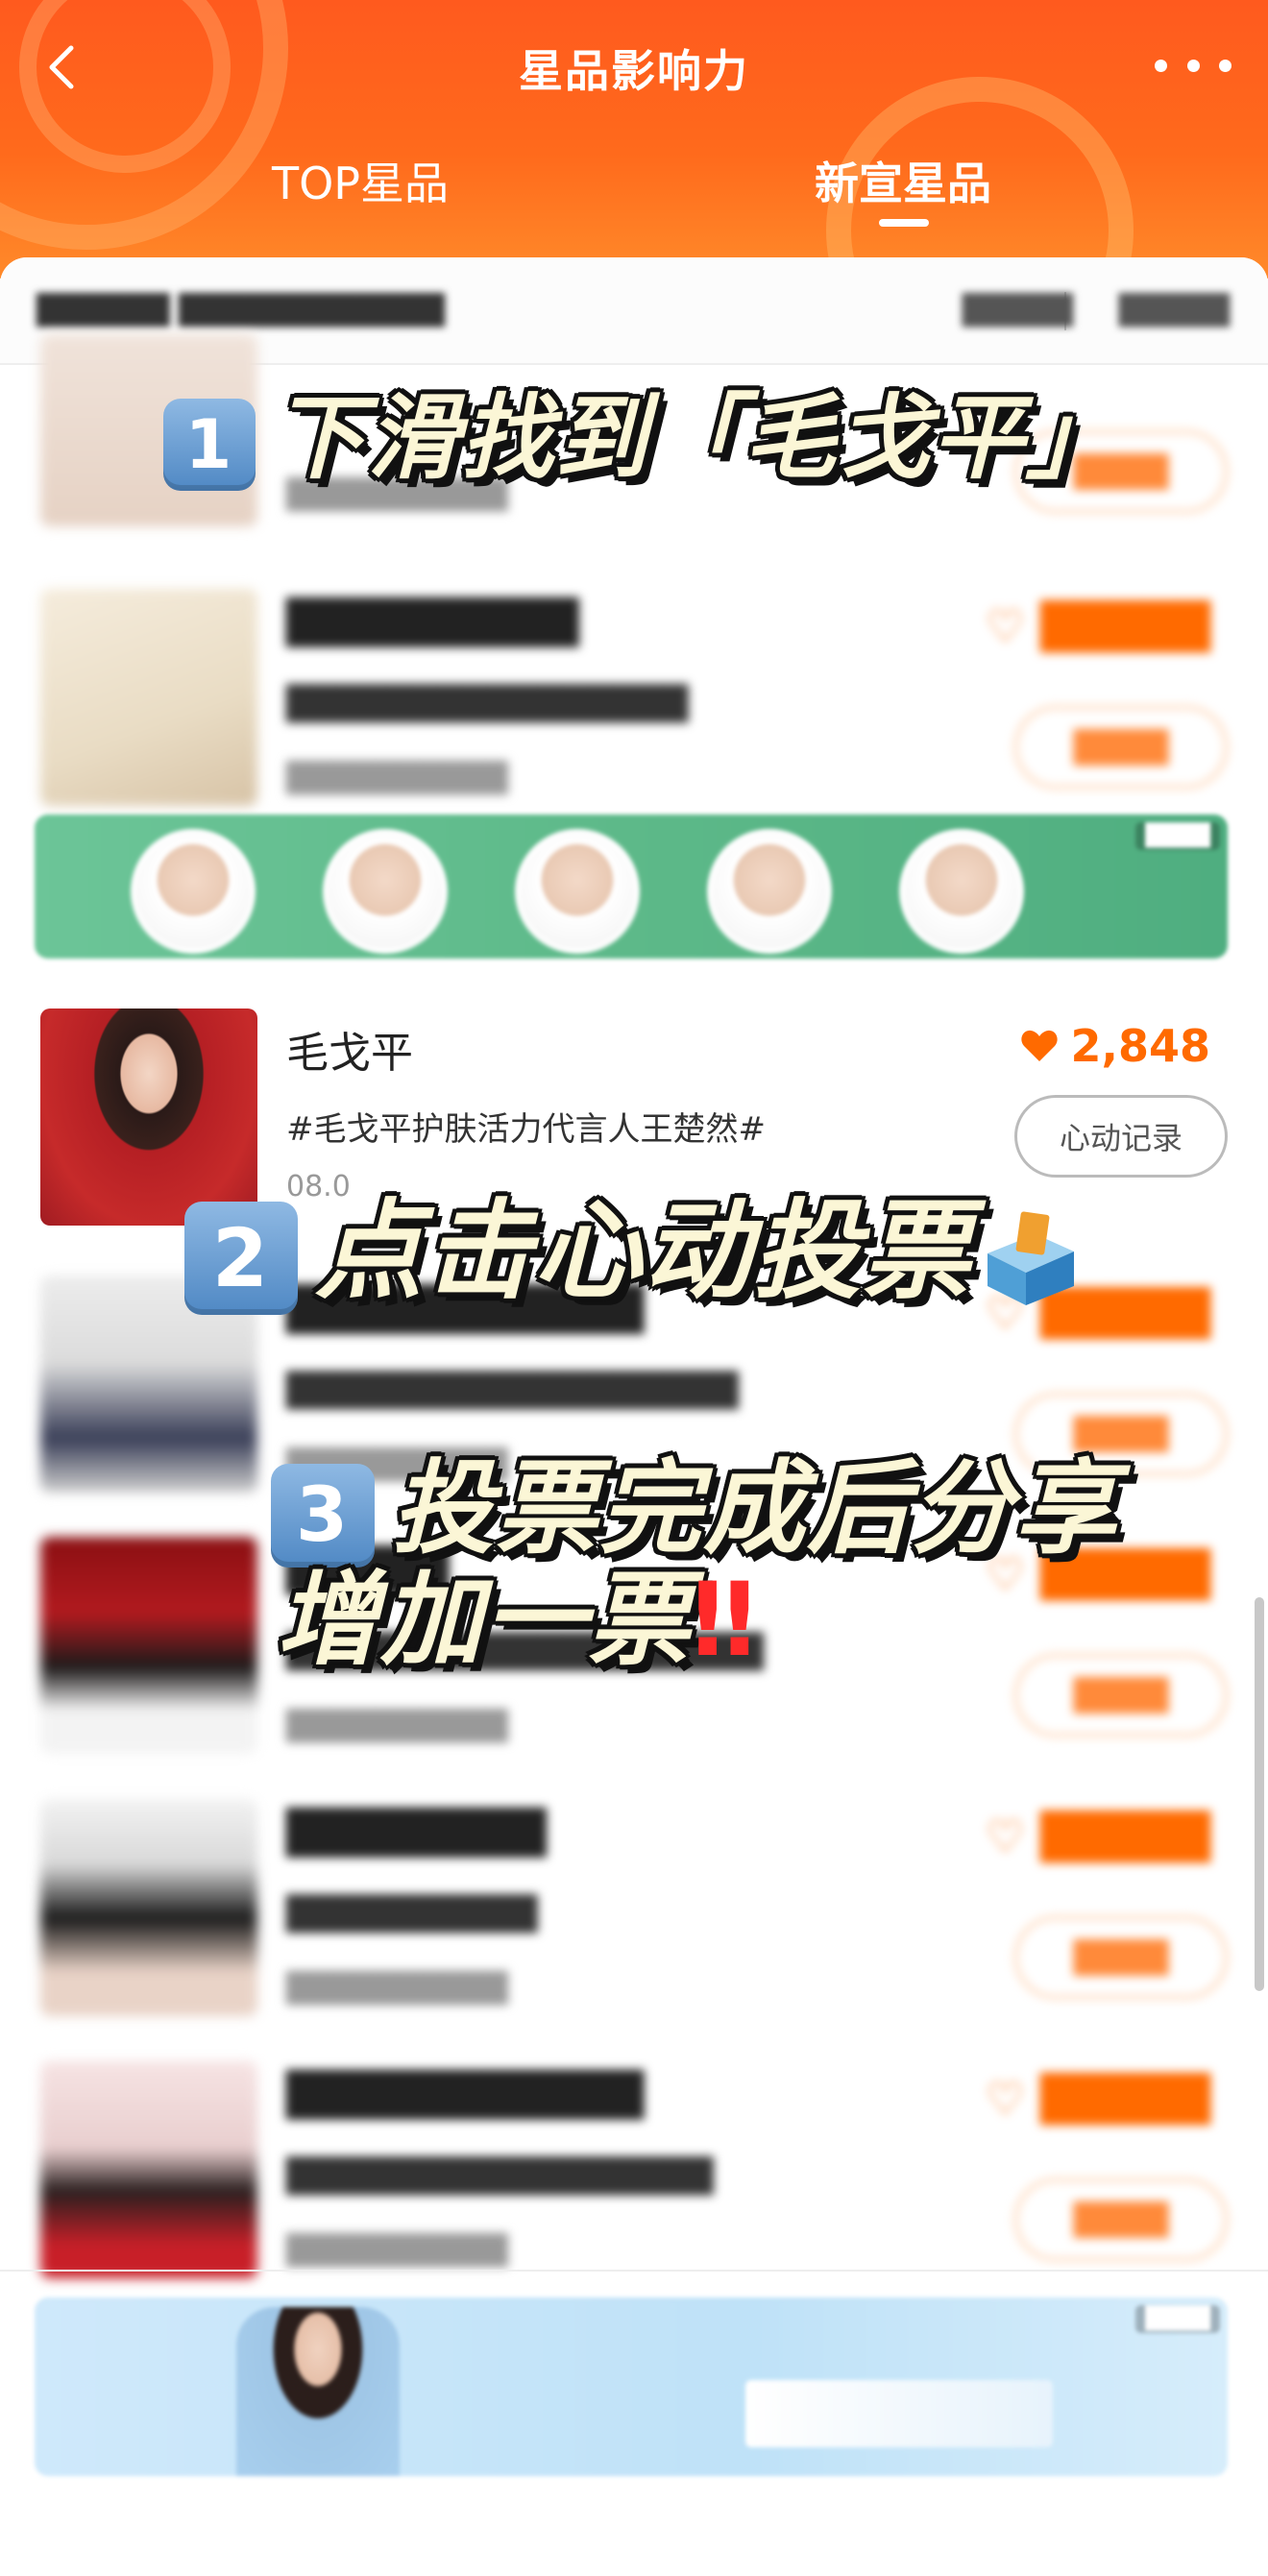  What do you see at coordinates (1040, 1045) in the screenshot?
I see `heart-icon` at bounding box center [1040, 1045].